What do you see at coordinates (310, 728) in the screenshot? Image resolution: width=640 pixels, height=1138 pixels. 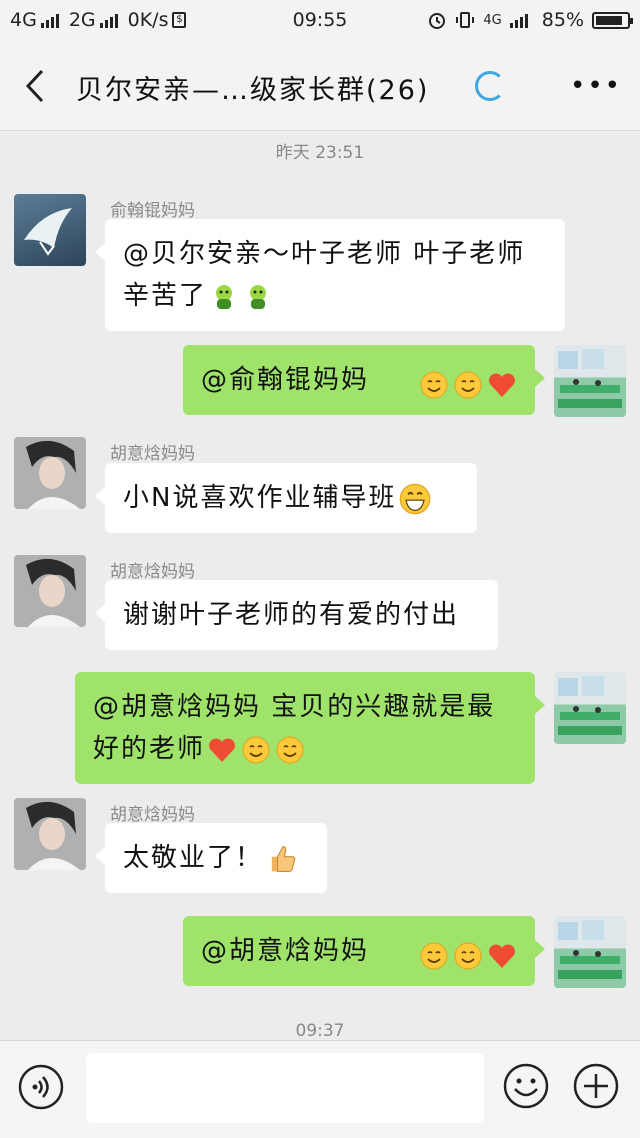 I see `message-bubble: @胡意焓妈妈 宝贝的兴趣就是最好的老师` at bounding box center [310, 728].